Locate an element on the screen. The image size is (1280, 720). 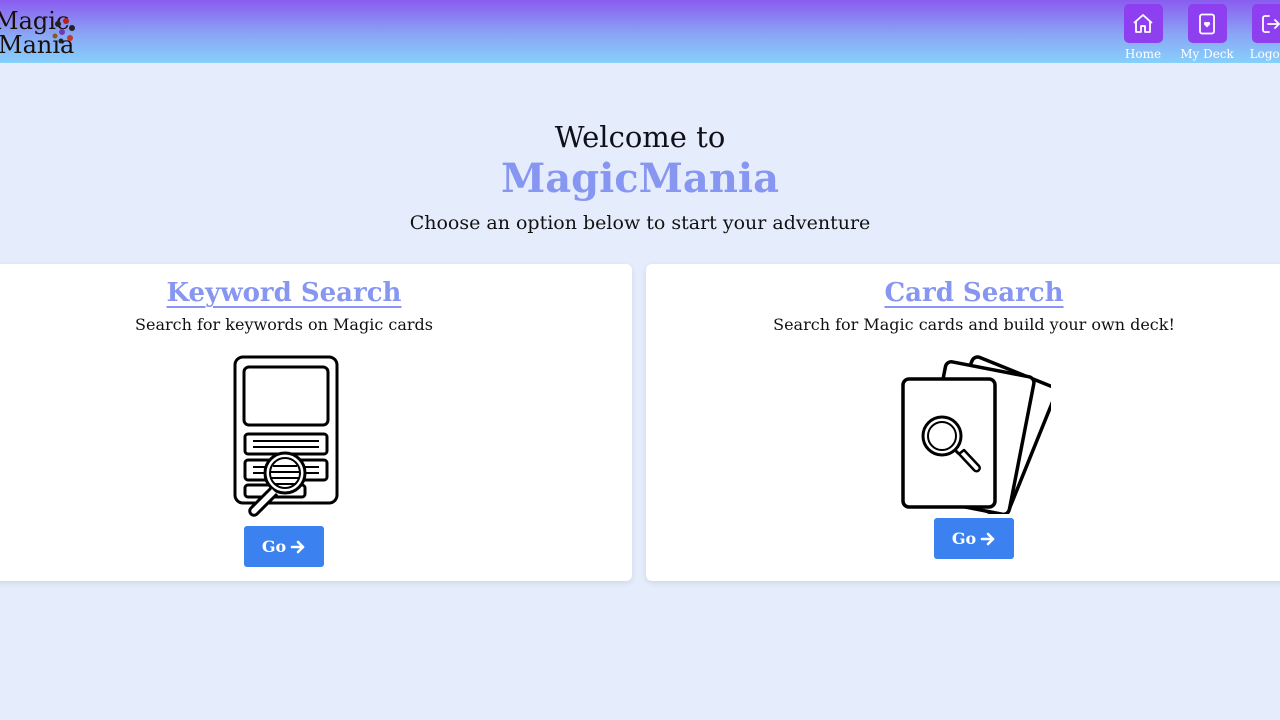
logo-dots-icon is located at coordinates (63, 31).